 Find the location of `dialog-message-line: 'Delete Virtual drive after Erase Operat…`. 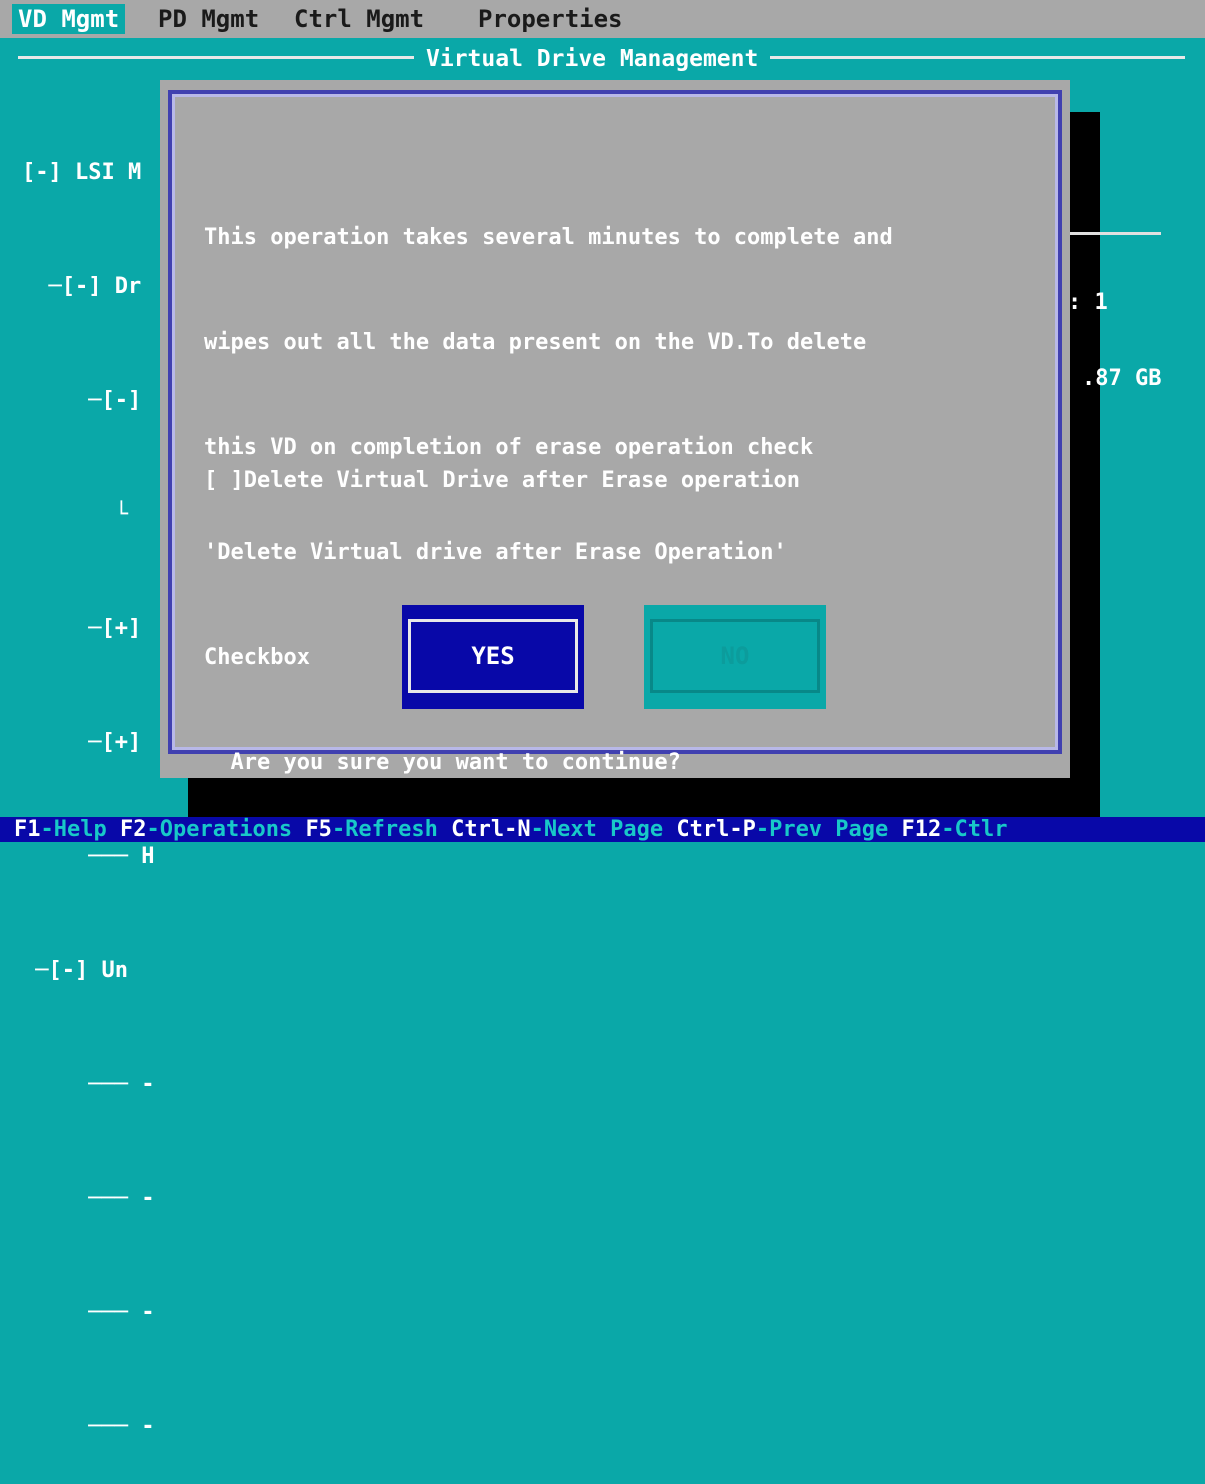

dialog-message-line: 'Delete Virtual drive after Erase Operat… is located at coordinates (495, 552).